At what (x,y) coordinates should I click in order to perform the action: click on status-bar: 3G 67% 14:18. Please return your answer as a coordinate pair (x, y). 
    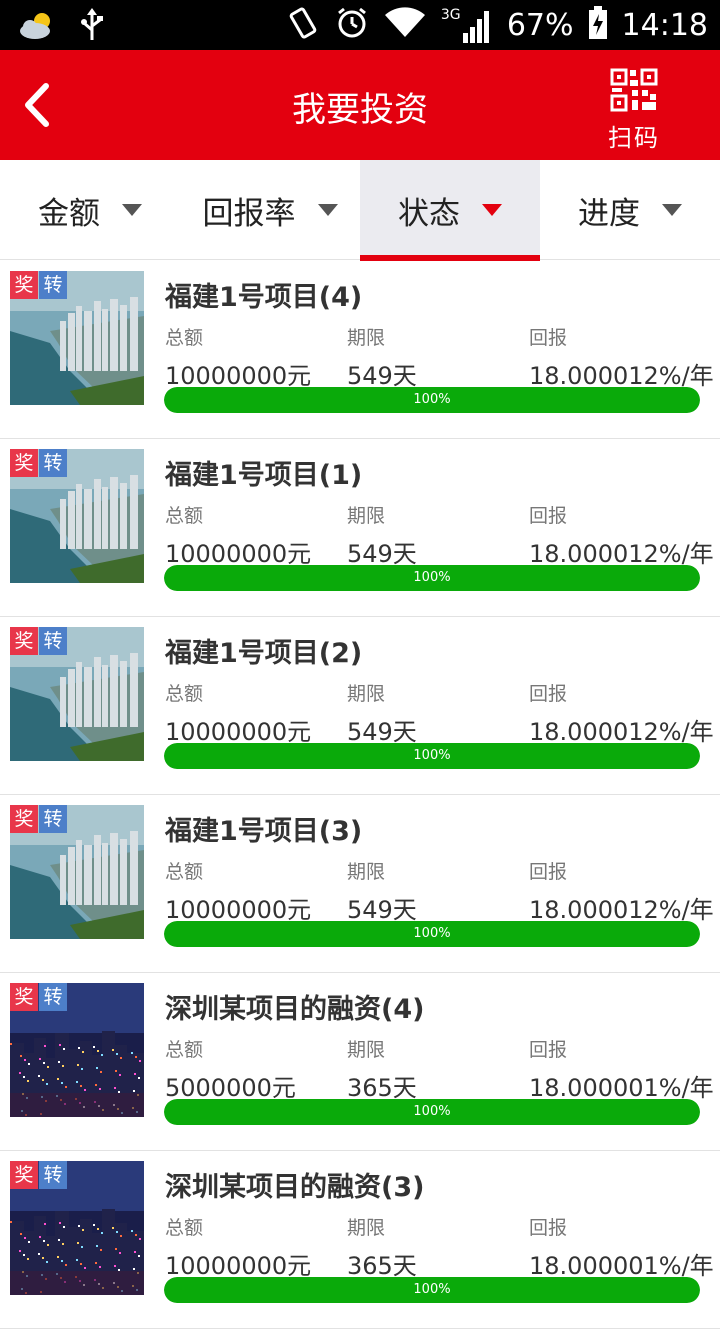
    Looking at the image, I should click on (360, 25).